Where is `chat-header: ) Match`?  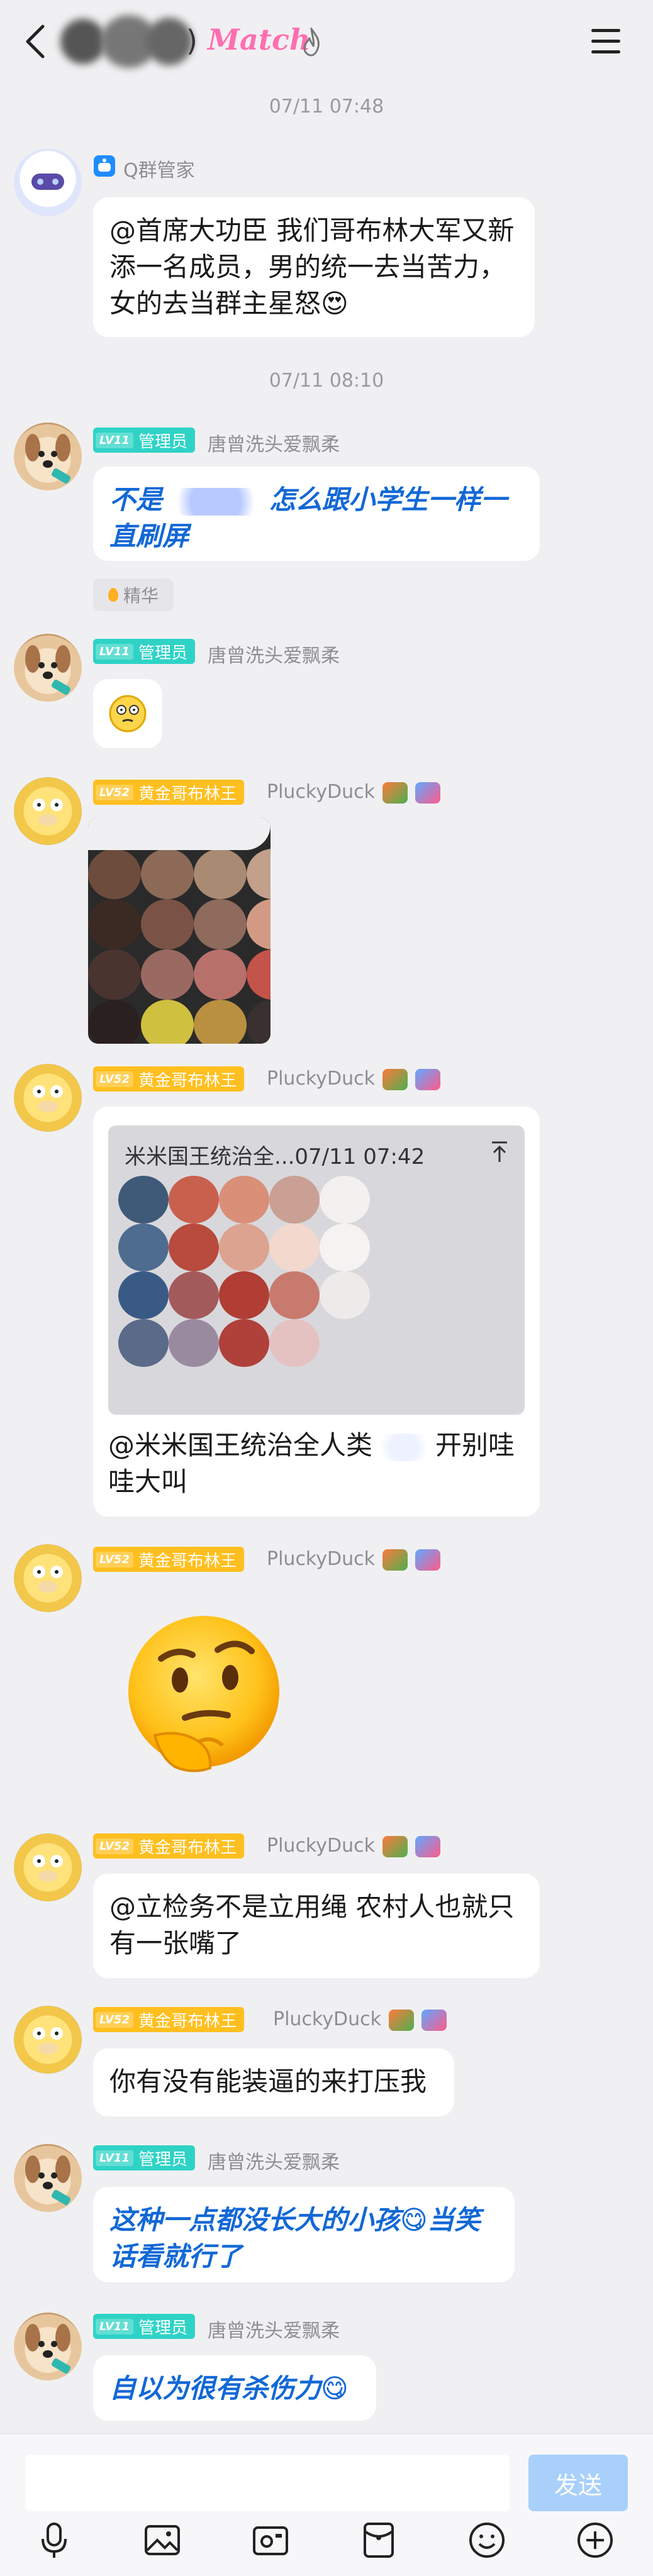 chat-header: ) Match is located at coordinates (326, 41).